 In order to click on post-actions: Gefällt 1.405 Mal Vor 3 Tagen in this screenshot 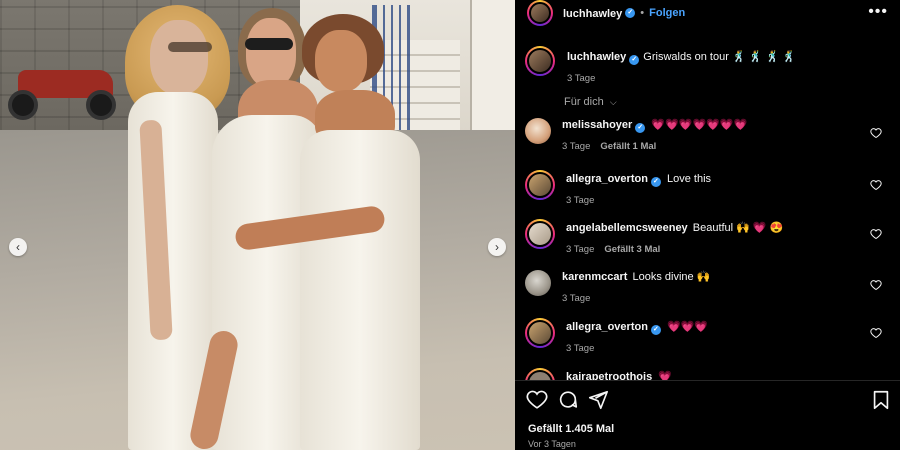, I will do `click(707, 415)`.